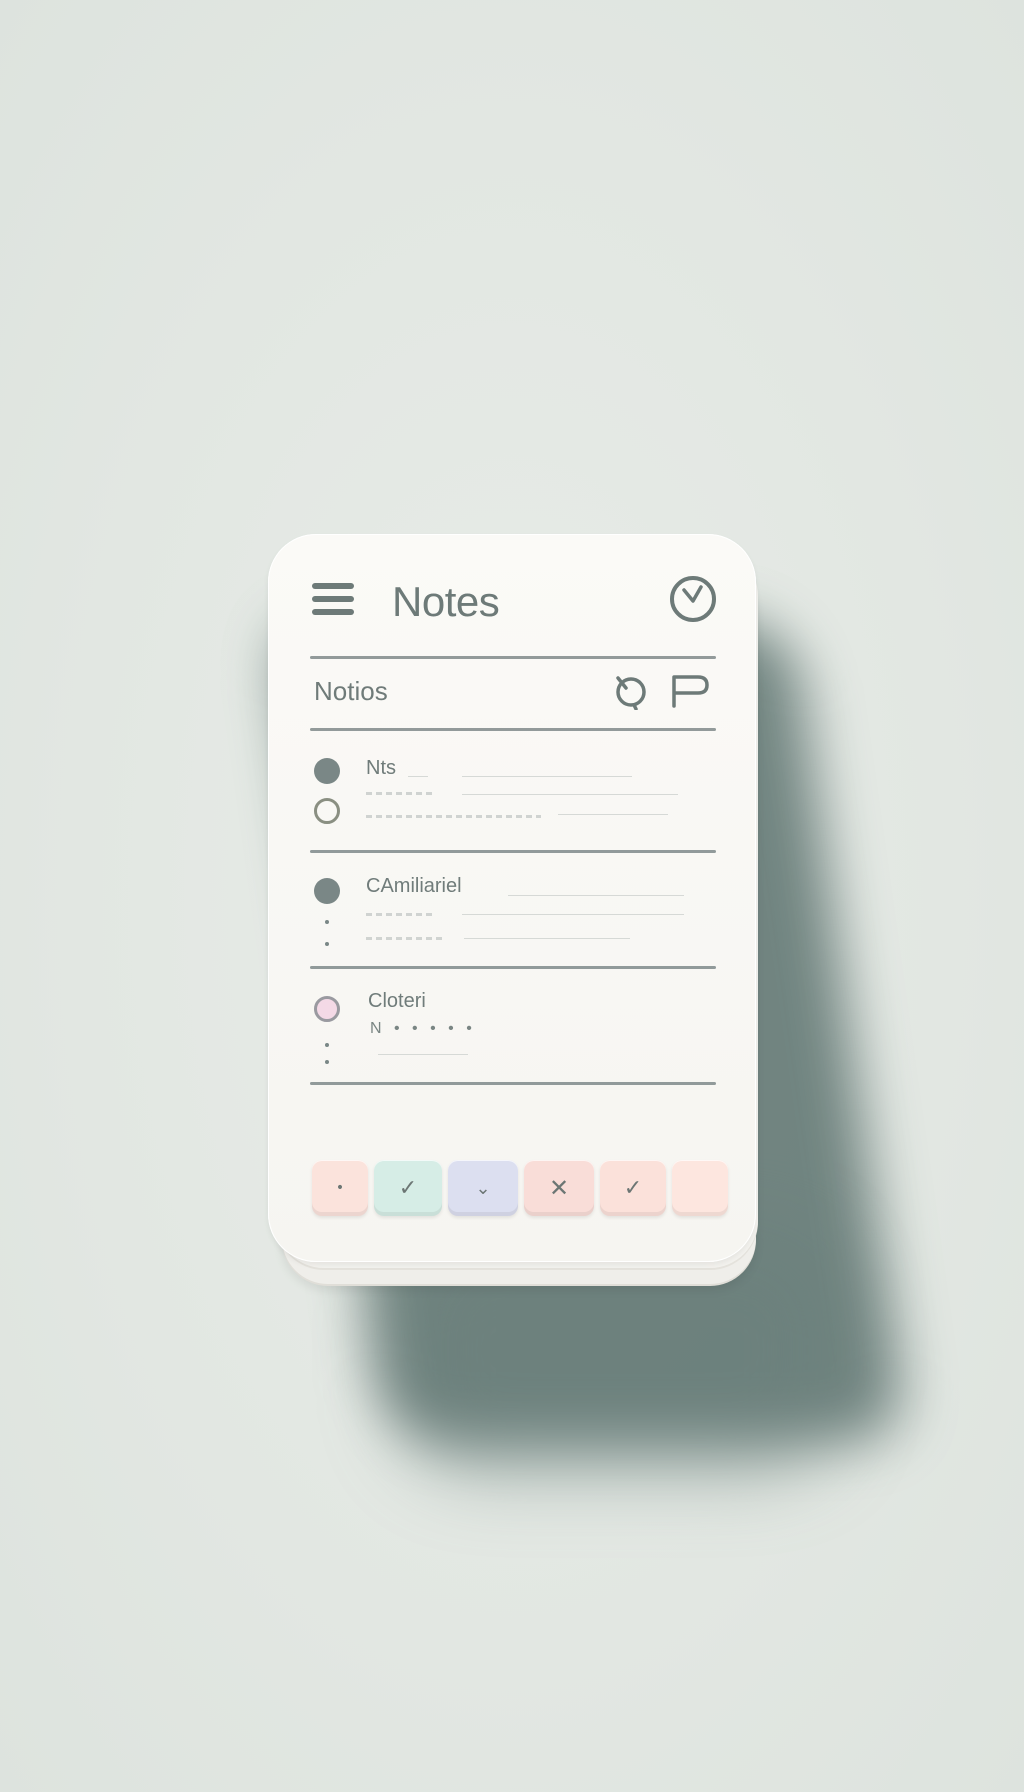  I want to click on action-button-confirm: ✓, so click(633, 1188).